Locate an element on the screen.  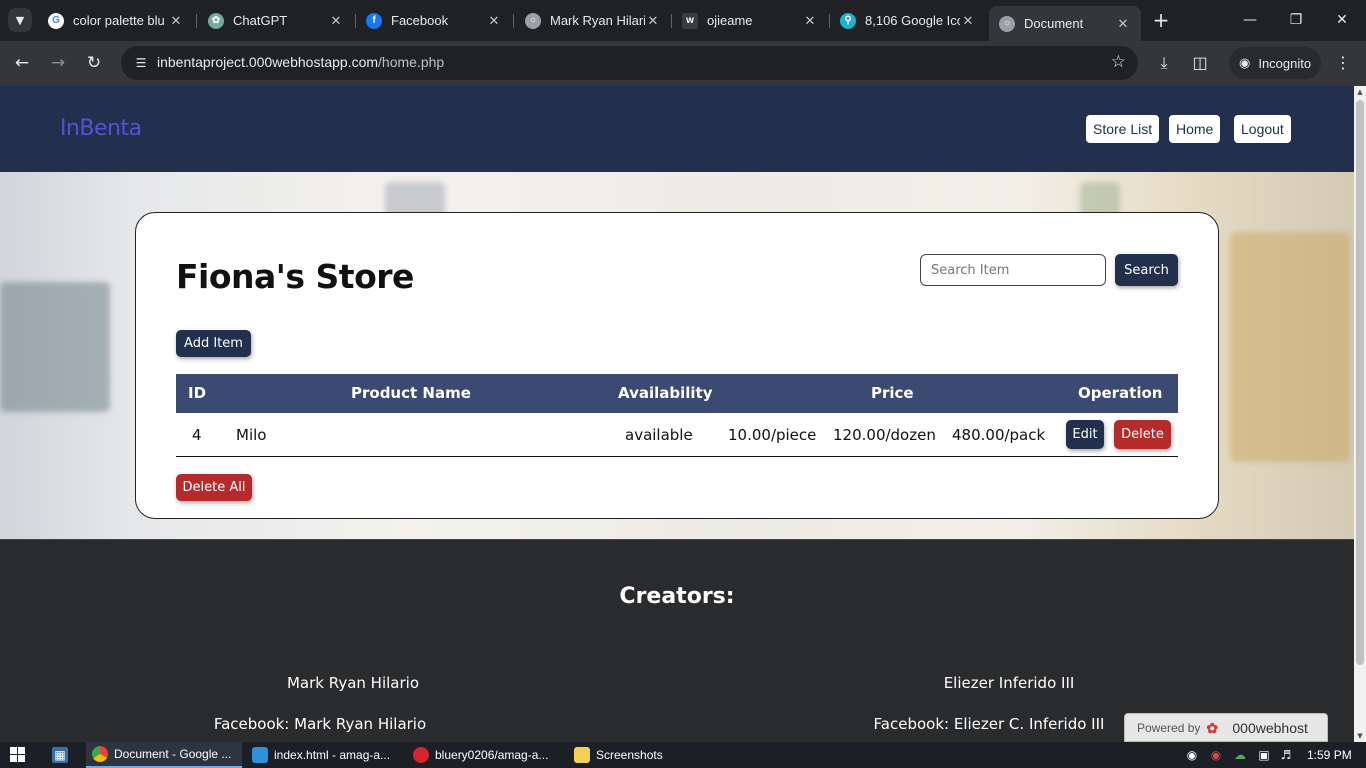
w-icon: w is located at coordinates (690, 20).